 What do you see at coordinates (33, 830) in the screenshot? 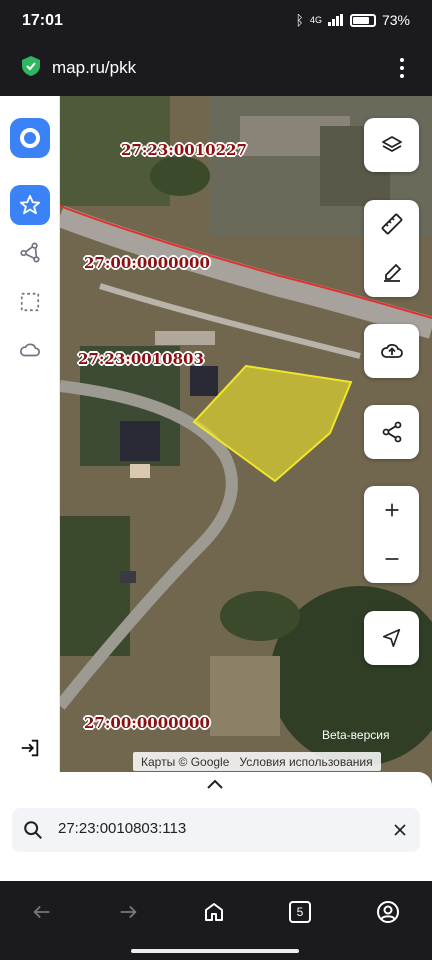
I see `search-icon` at bounding box center [33, 830].